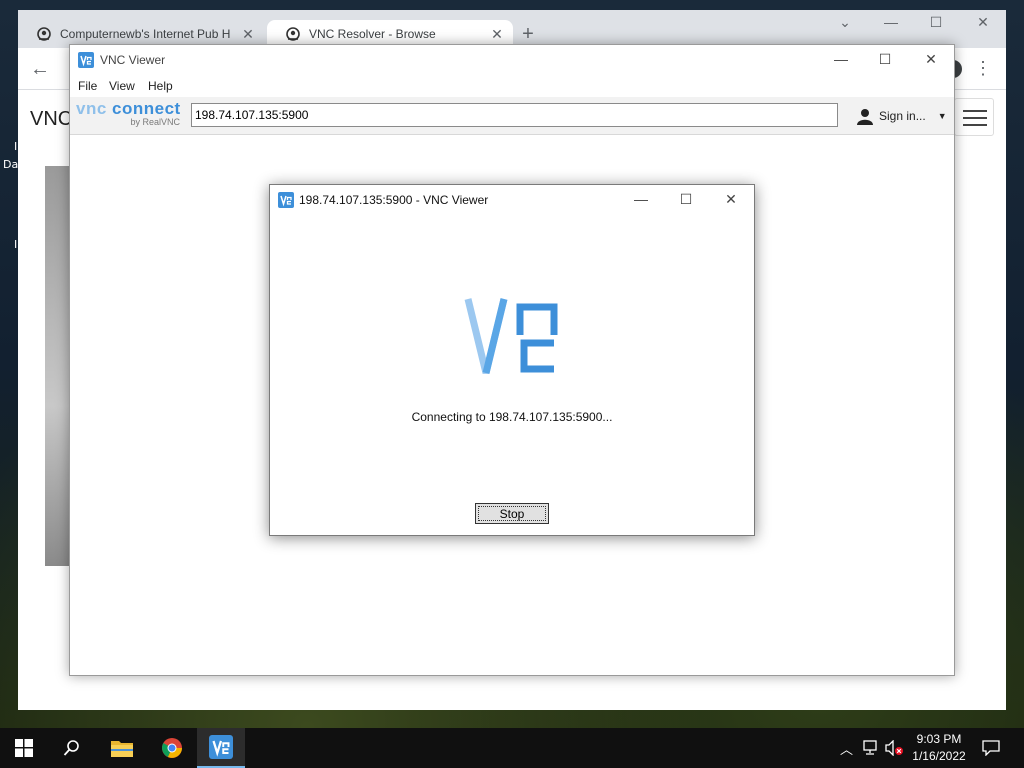 This screenshot has width=1024, height=768. Describe the element at coordinates (942, 116) in the screenshot. I see `dropdown-caret-icon: ▼` at that location.